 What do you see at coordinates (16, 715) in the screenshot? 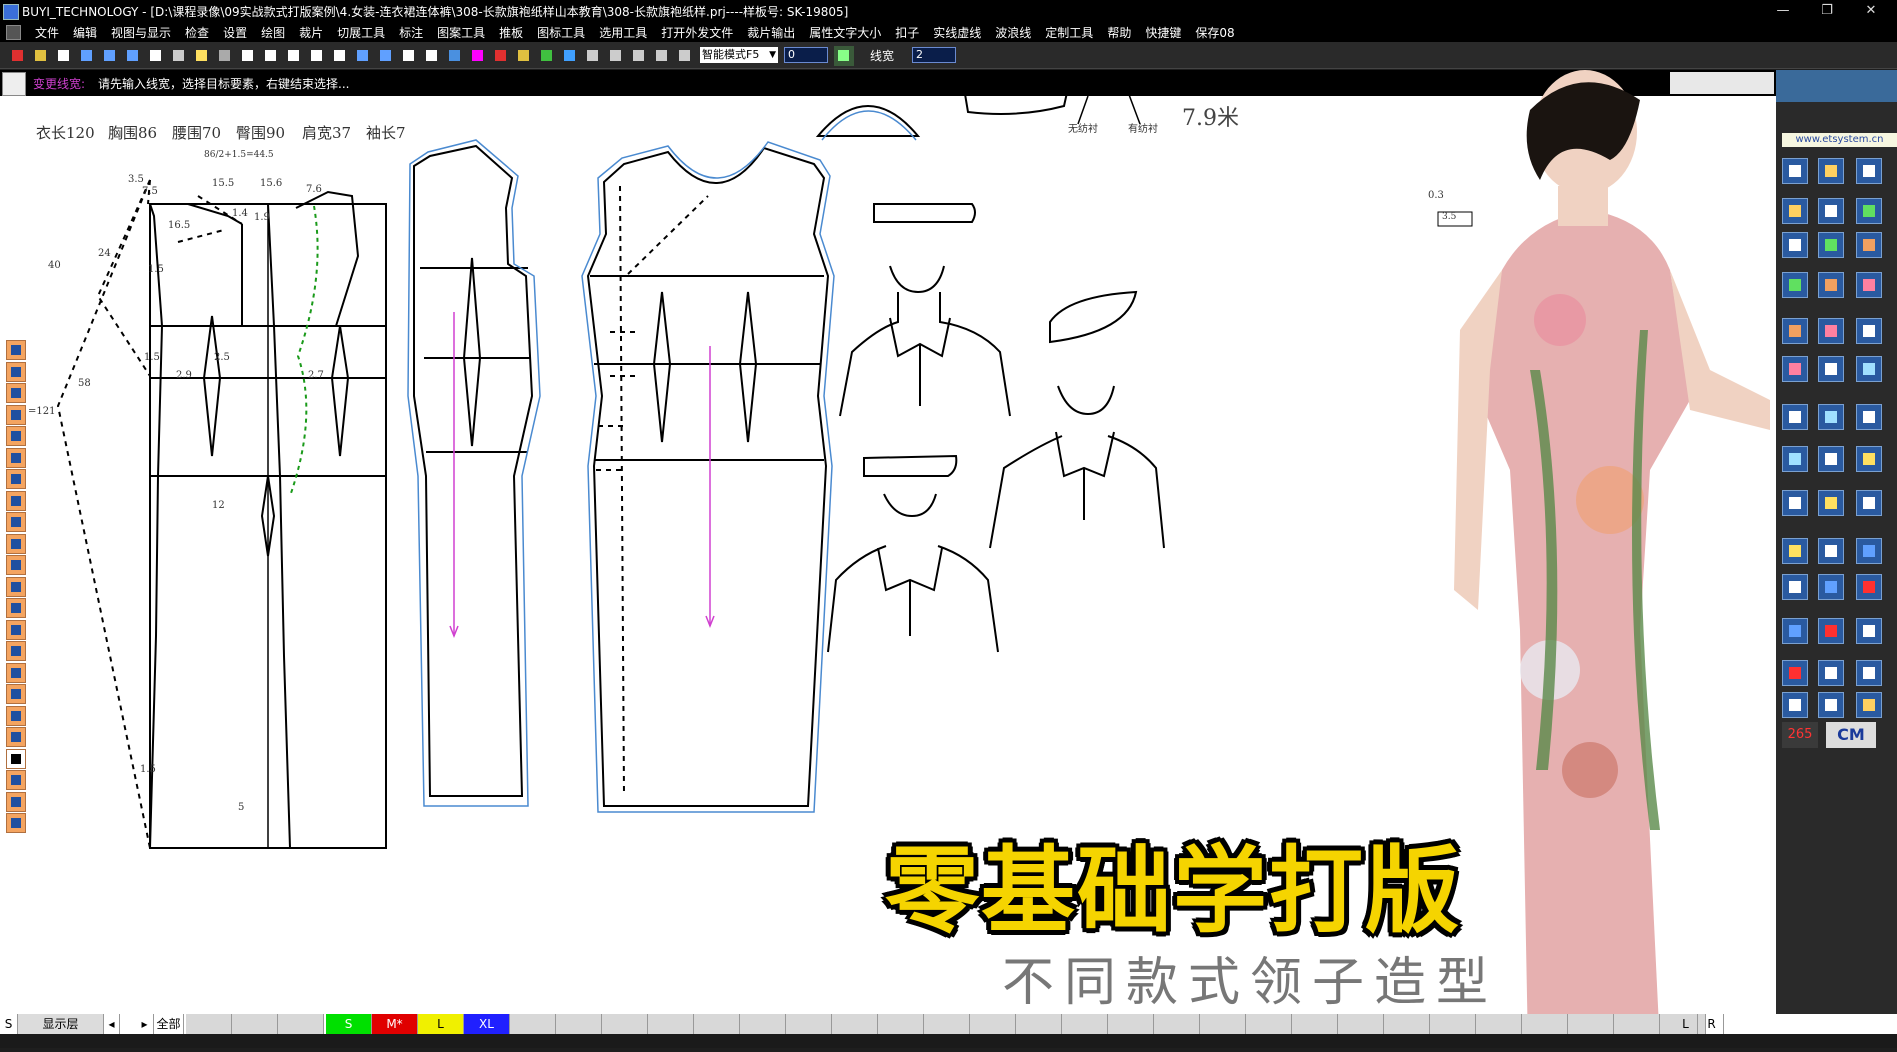
I see `ruler-icon` at bounding box center [16, 715].